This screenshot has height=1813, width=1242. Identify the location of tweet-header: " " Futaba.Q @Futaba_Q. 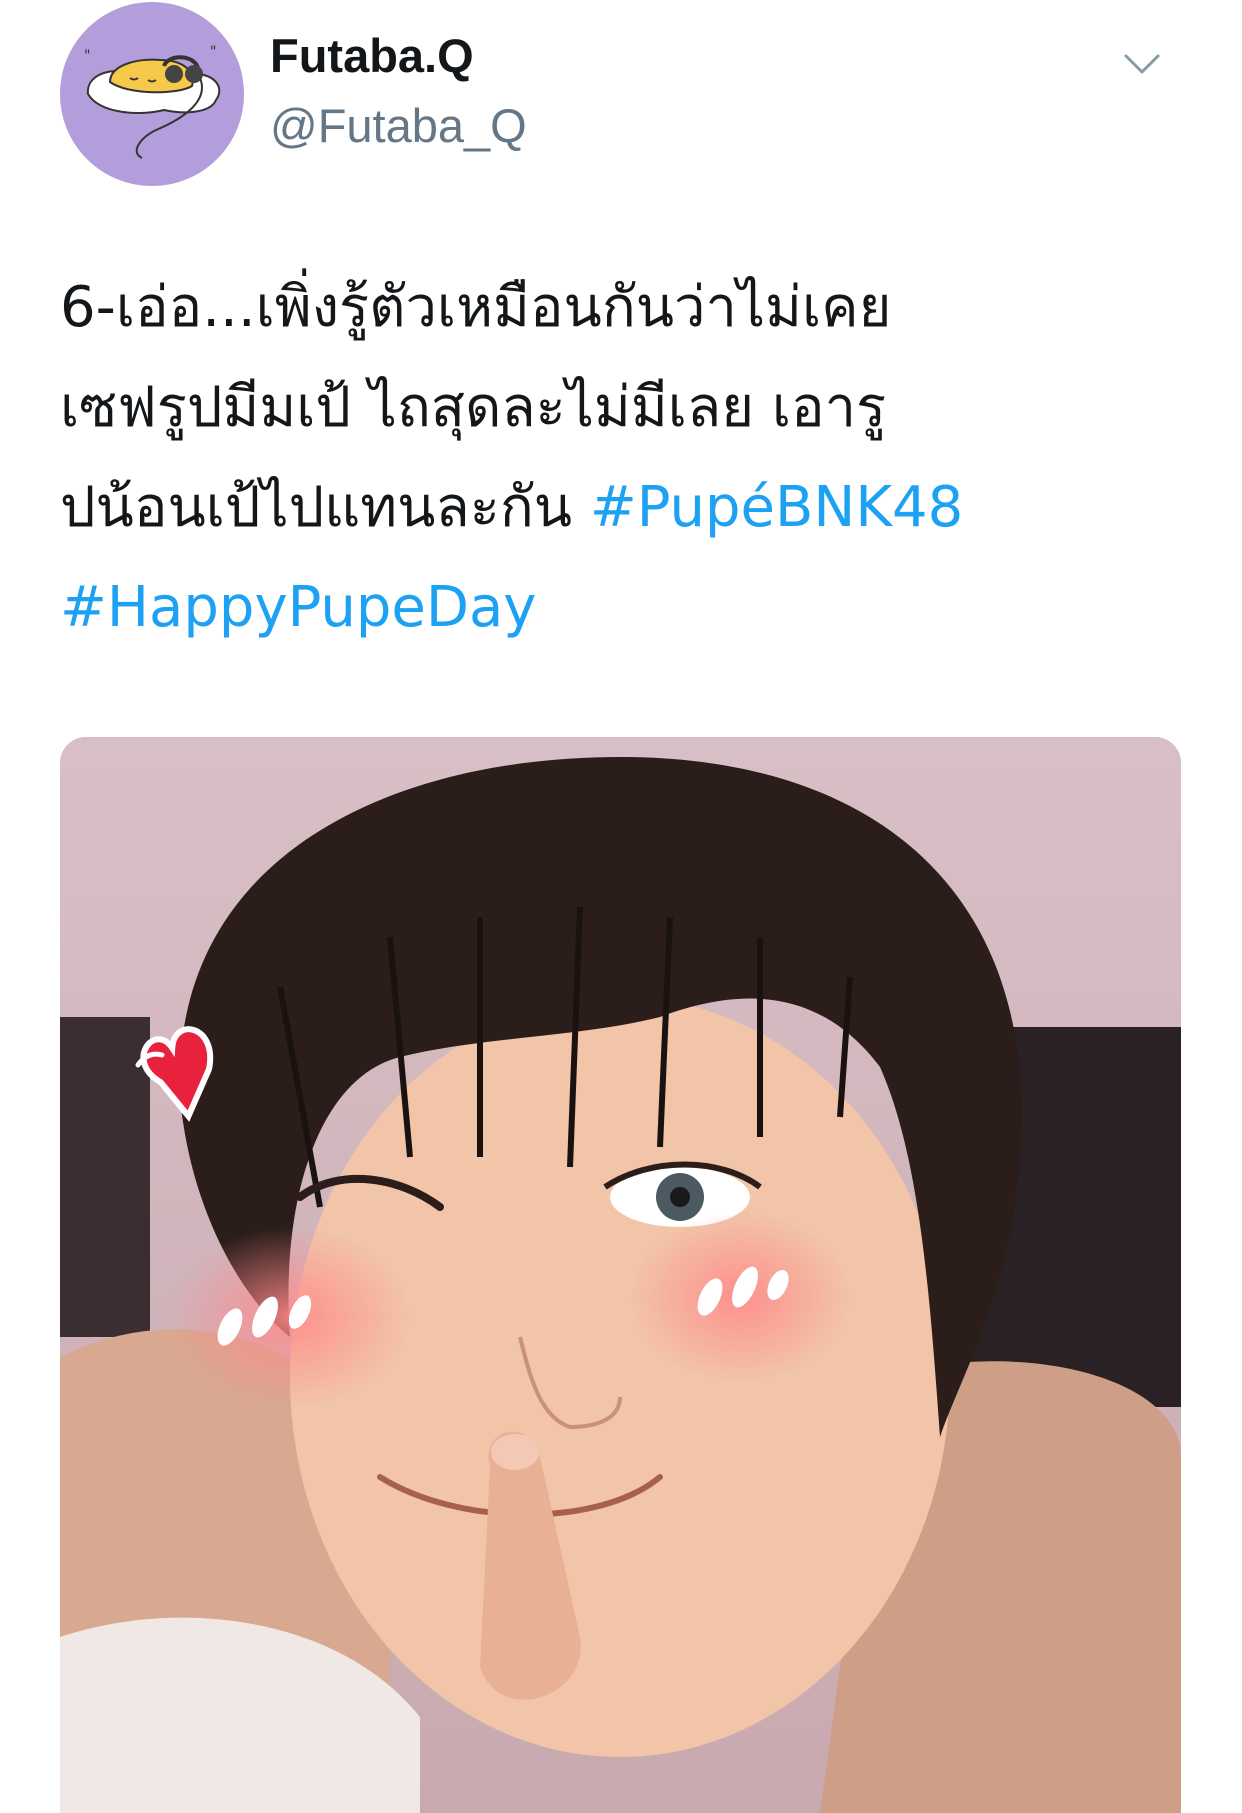
(625, 95).